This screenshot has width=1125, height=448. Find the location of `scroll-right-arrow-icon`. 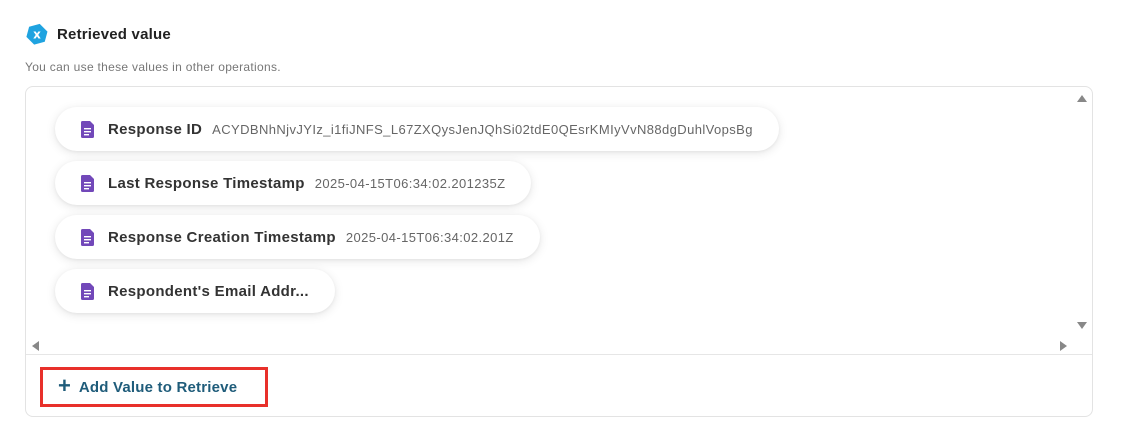

scroll-right-arrow-icon is located at coordinates (1063, 346).